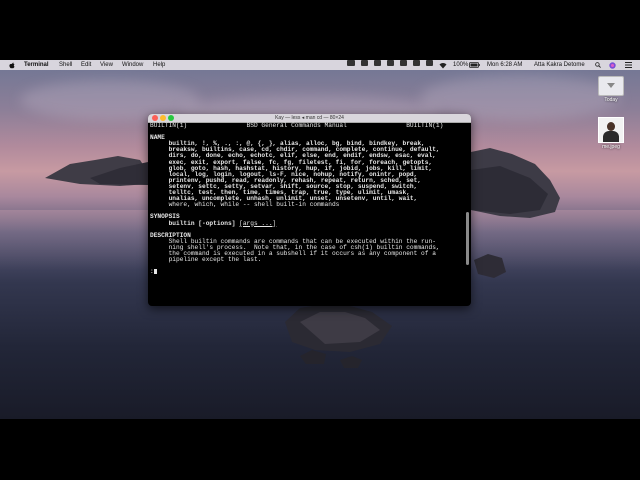 Image resolution: width=640 pixels, height=480 pixels. I want to click on image-thumbnail-icon, so click(611, 130).